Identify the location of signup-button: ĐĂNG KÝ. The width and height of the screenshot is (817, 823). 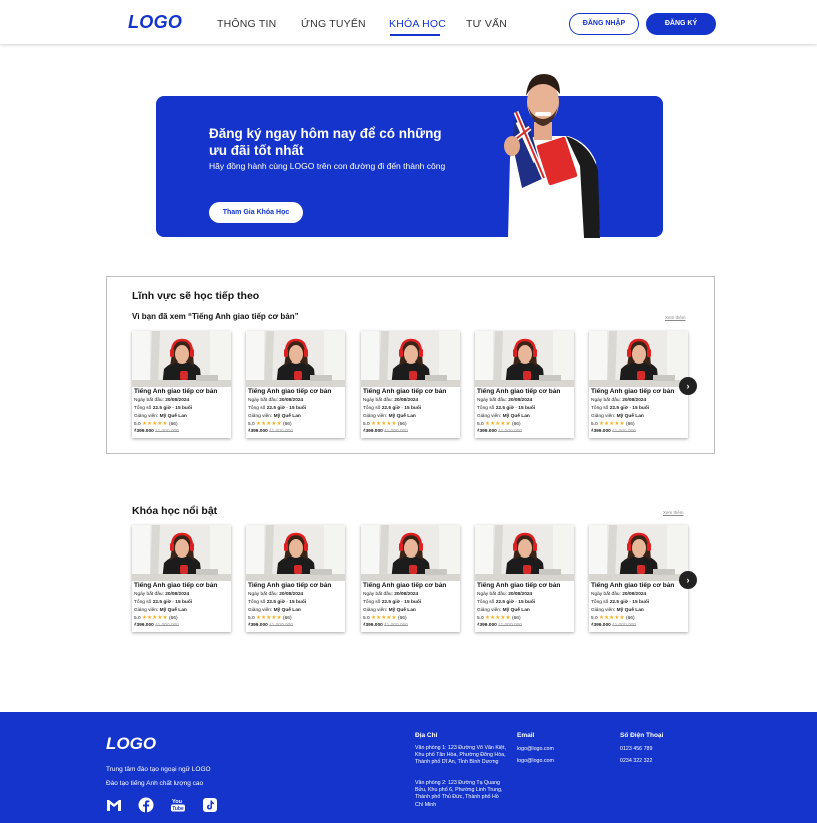
(681, 24).